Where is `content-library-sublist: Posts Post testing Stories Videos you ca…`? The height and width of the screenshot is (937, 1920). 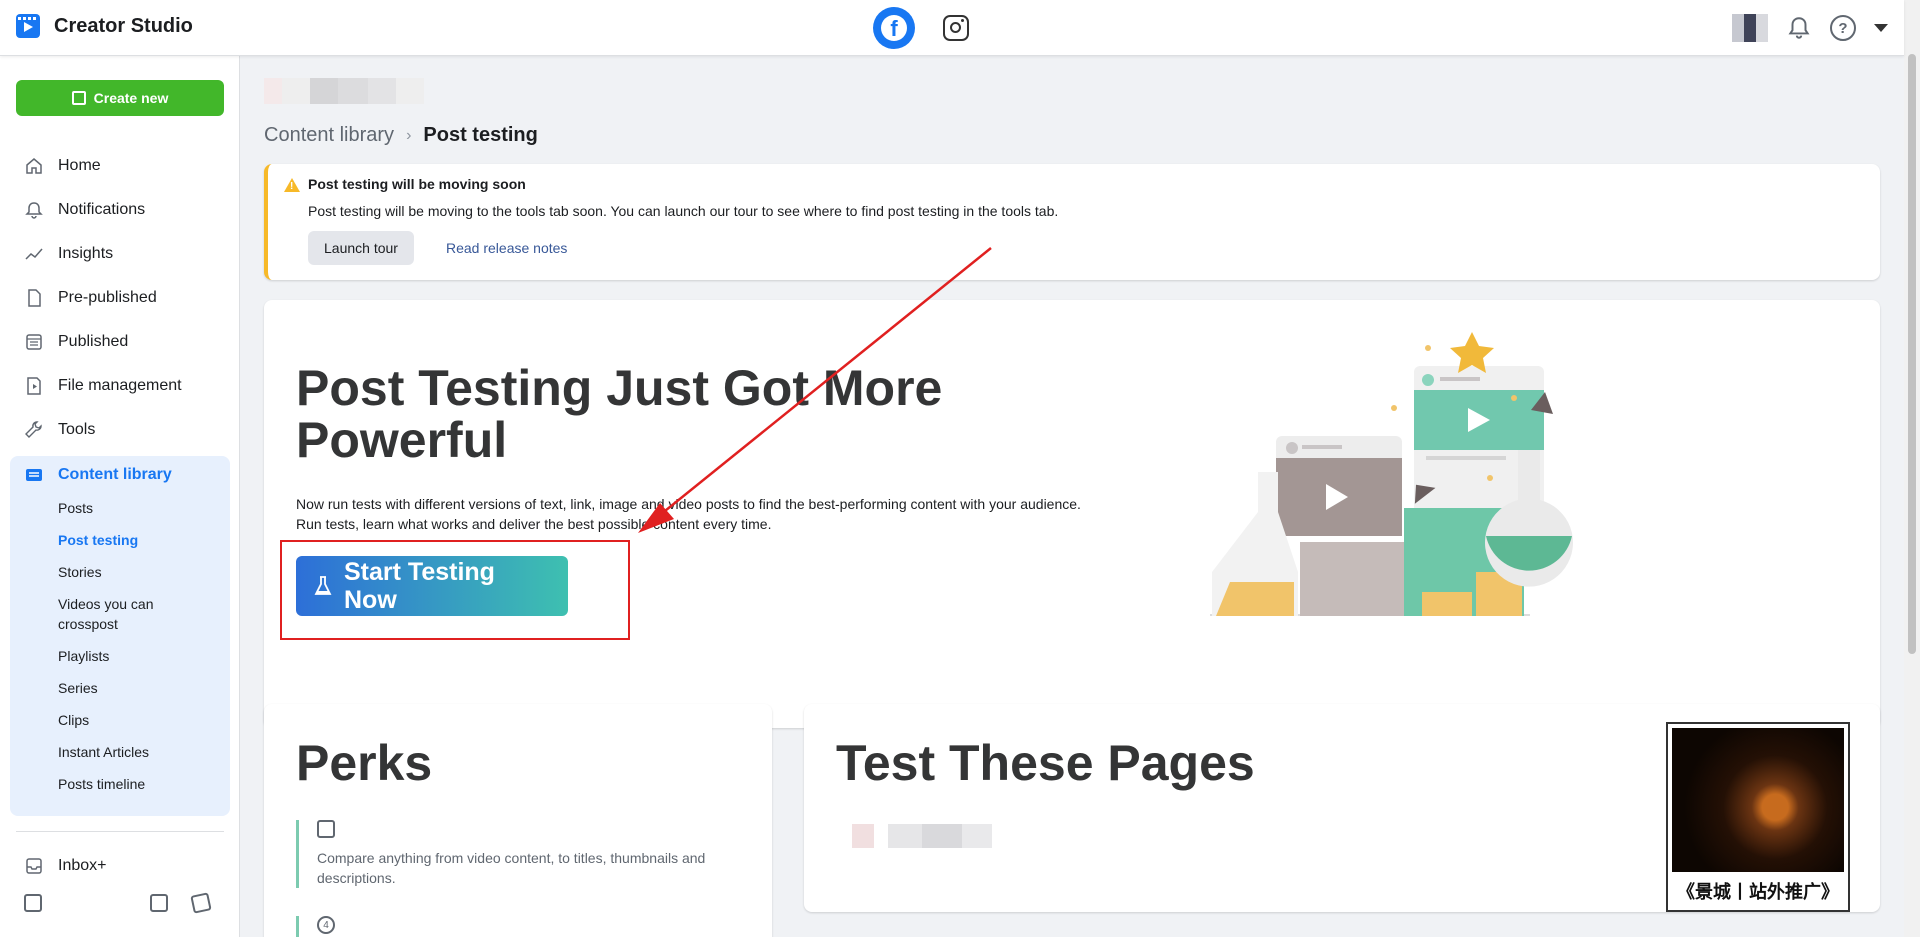
content-library-sublist: Posts Post testing Stories Videos you ca… is located at coordinates (120, 644).